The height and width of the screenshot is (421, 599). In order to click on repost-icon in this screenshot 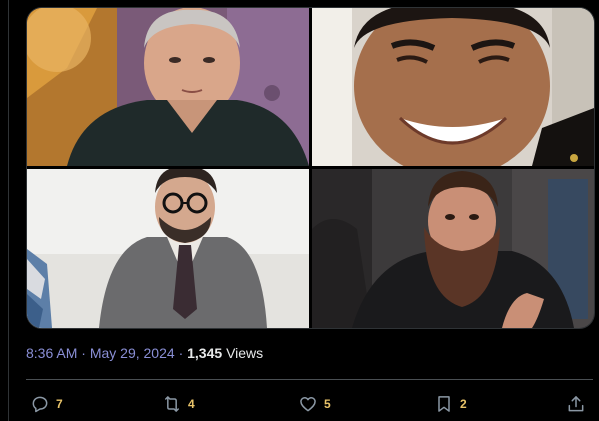, I will do `click(172, 404)`.